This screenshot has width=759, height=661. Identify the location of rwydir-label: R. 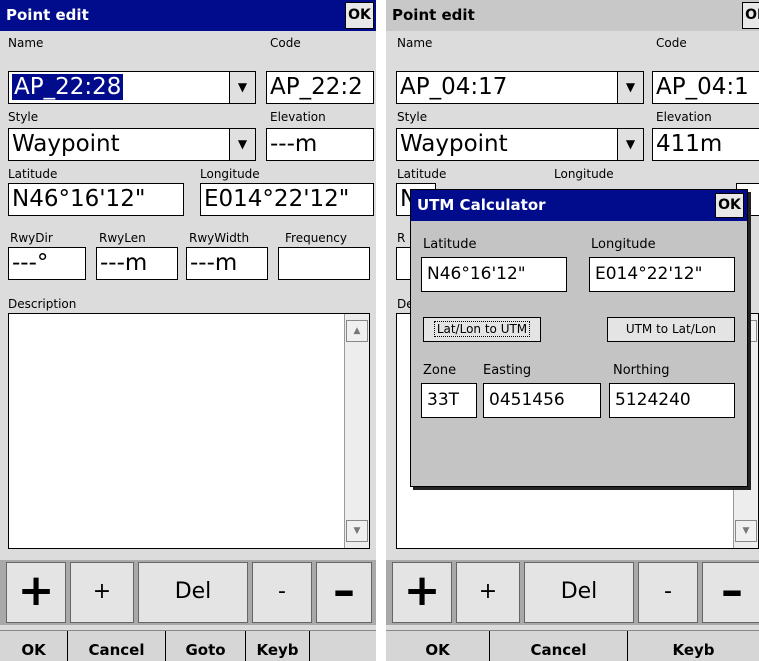
(401, 238).